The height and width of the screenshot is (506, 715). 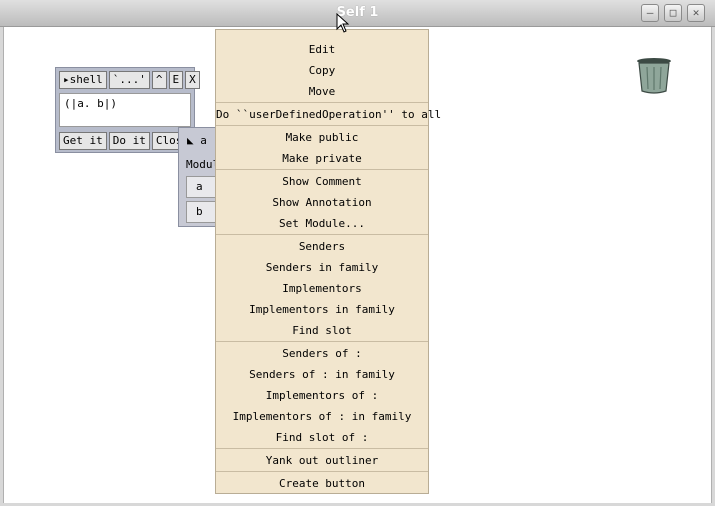 I want to click on menu-item: Implementors in family, so click(x=322, y=309).